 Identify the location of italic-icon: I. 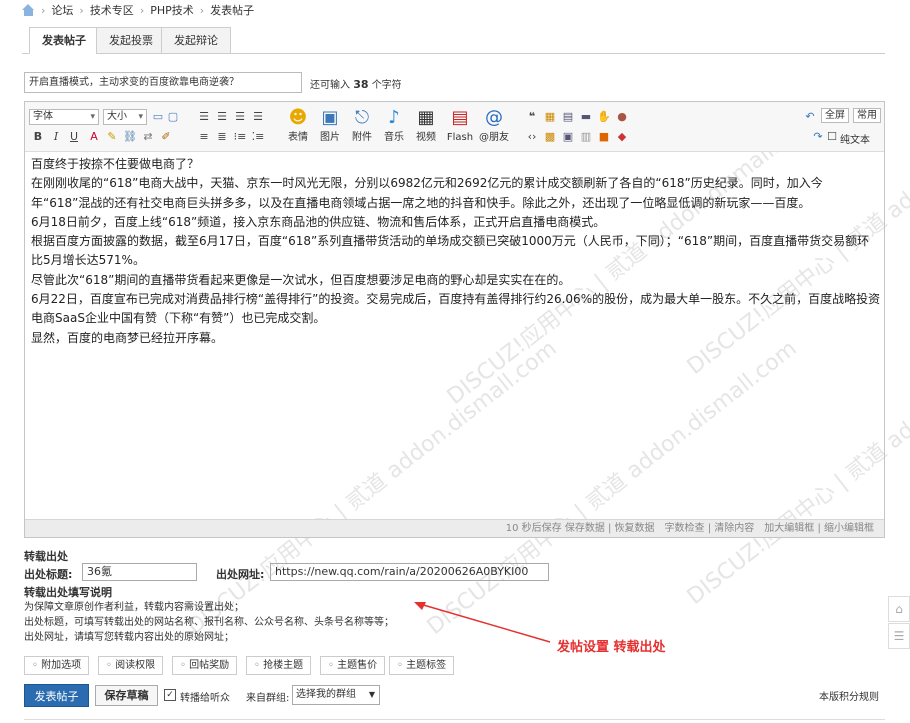
(56, 136).